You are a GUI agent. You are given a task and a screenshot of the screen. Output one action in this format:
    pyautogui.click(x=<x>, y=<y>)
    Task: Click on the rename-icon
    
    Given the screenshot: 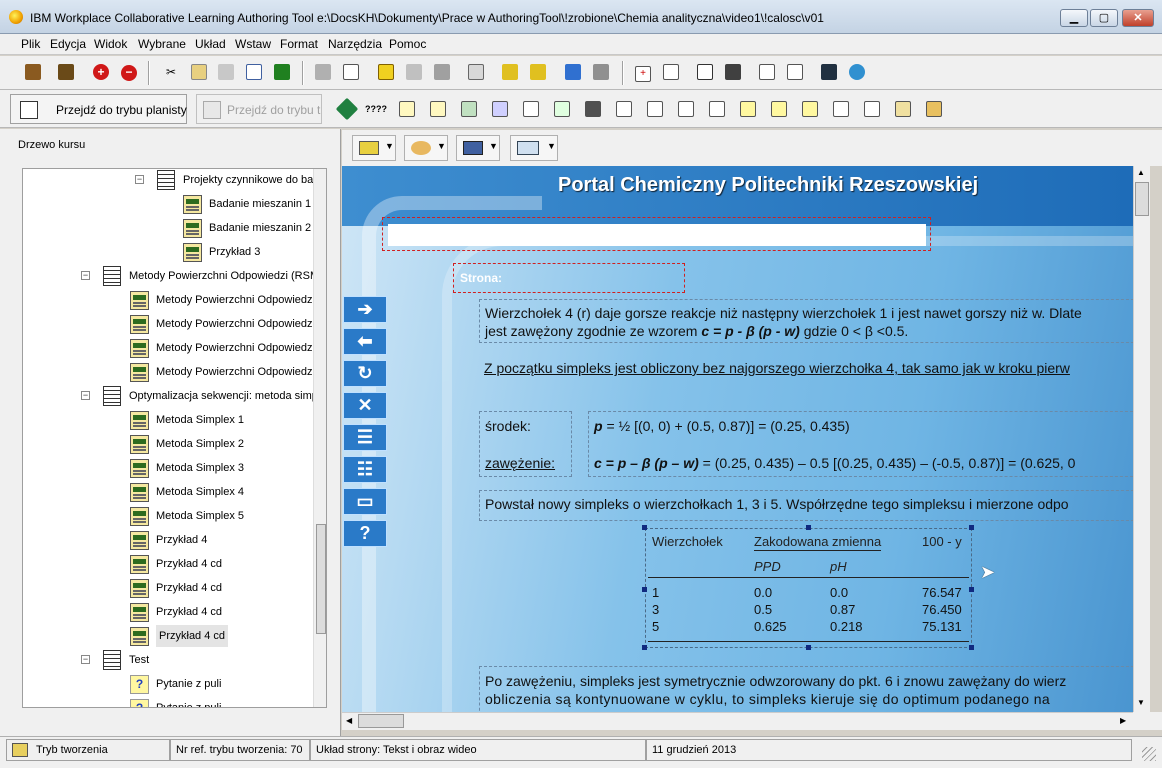 What is the action you would take?
    pyautogui.click(x=254, y=72)
    